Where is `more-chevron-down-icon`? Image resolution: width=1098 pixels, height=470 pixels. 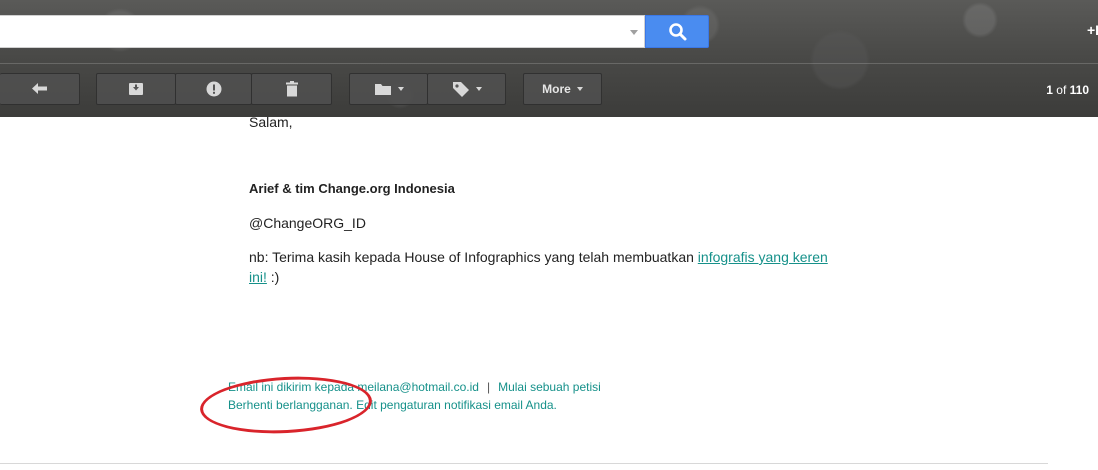 more-chevron-down-icon is located at coordinates (579, 89).